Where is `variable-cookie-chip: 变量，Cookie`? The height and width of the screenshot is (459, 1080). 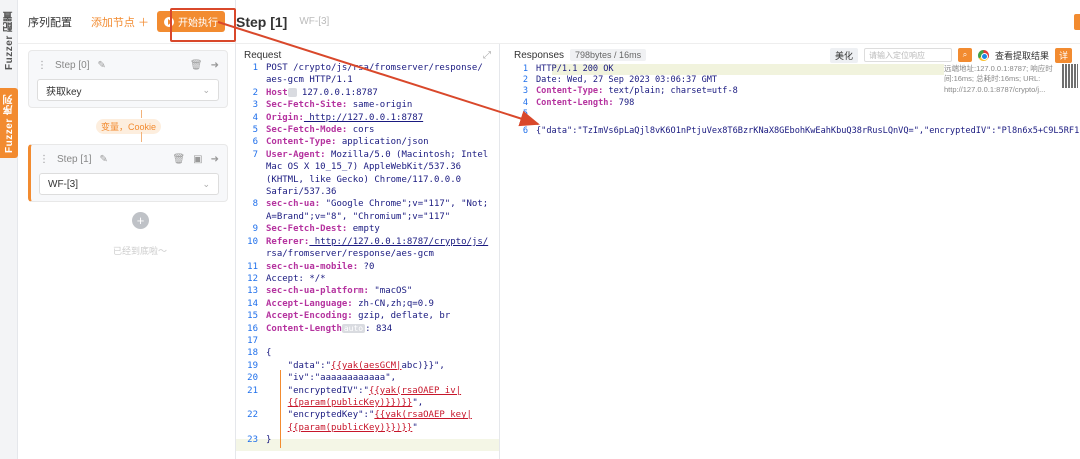 variable-cookie-chip: 变量，Cookie is located at coordinates (129, 126).